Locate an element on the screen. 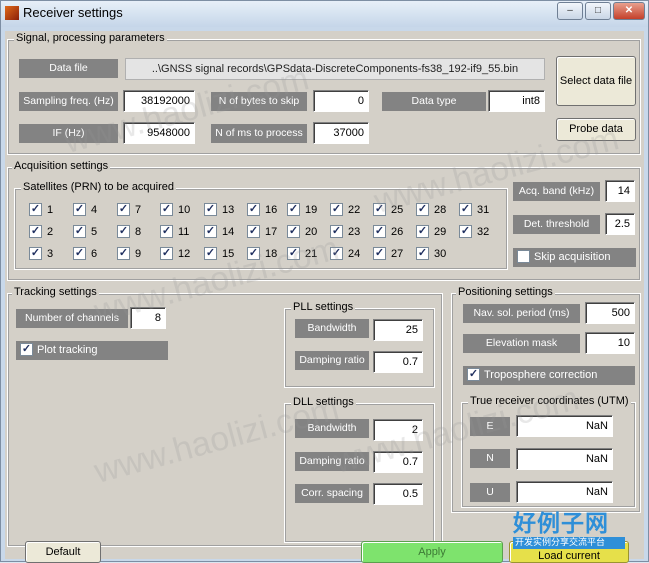  satellite-checkbox: ✓ 8 is located at coordinates (129, 233).